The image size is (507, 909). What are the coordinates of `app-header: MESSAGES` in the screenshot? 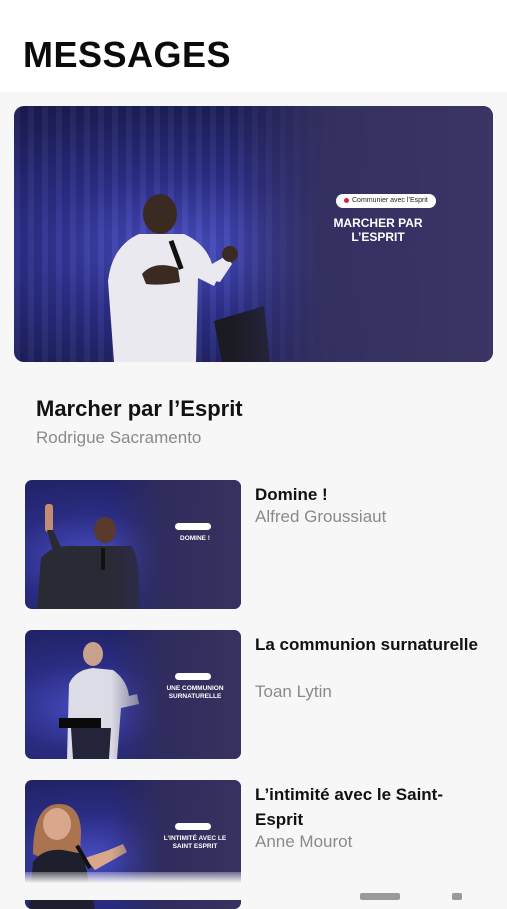 It's located at (253, 46).